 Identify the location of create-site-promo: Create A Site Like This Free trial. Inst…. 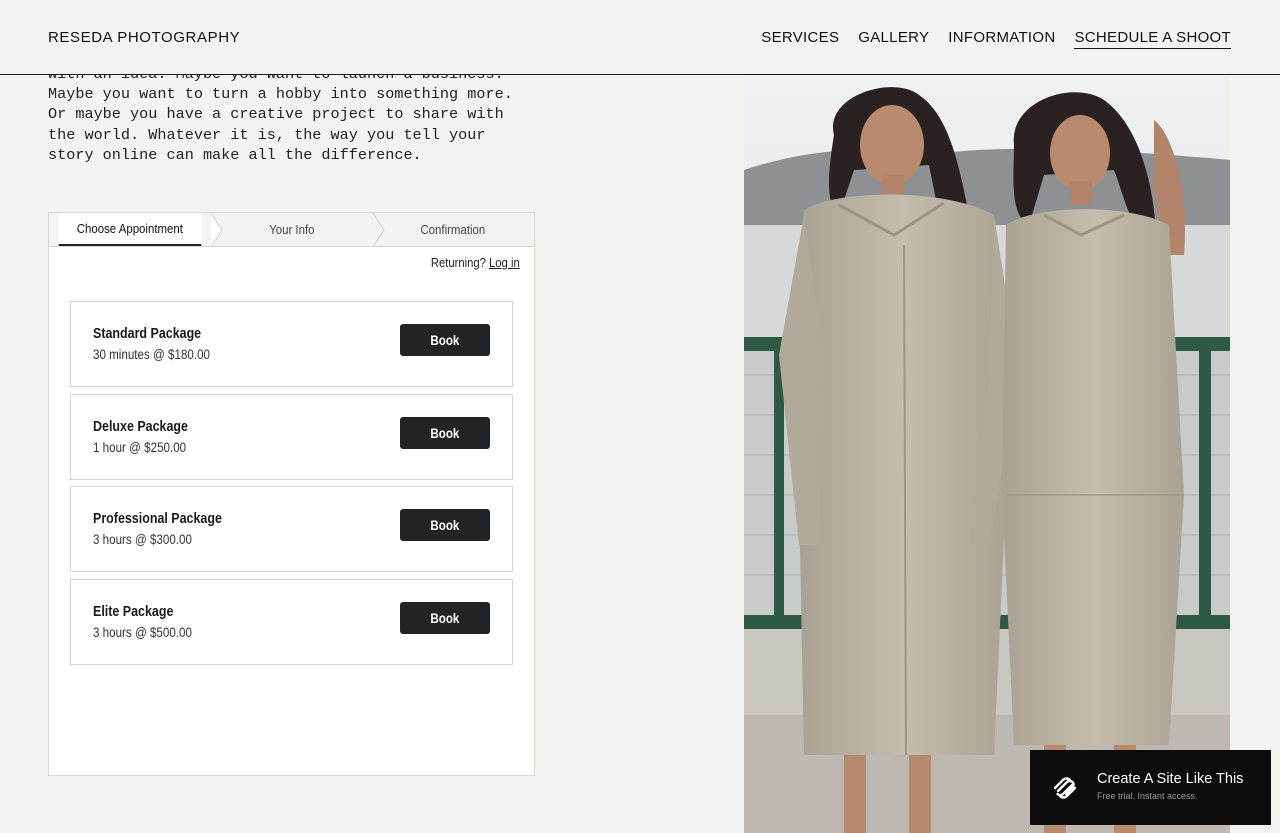
(1150, 787).